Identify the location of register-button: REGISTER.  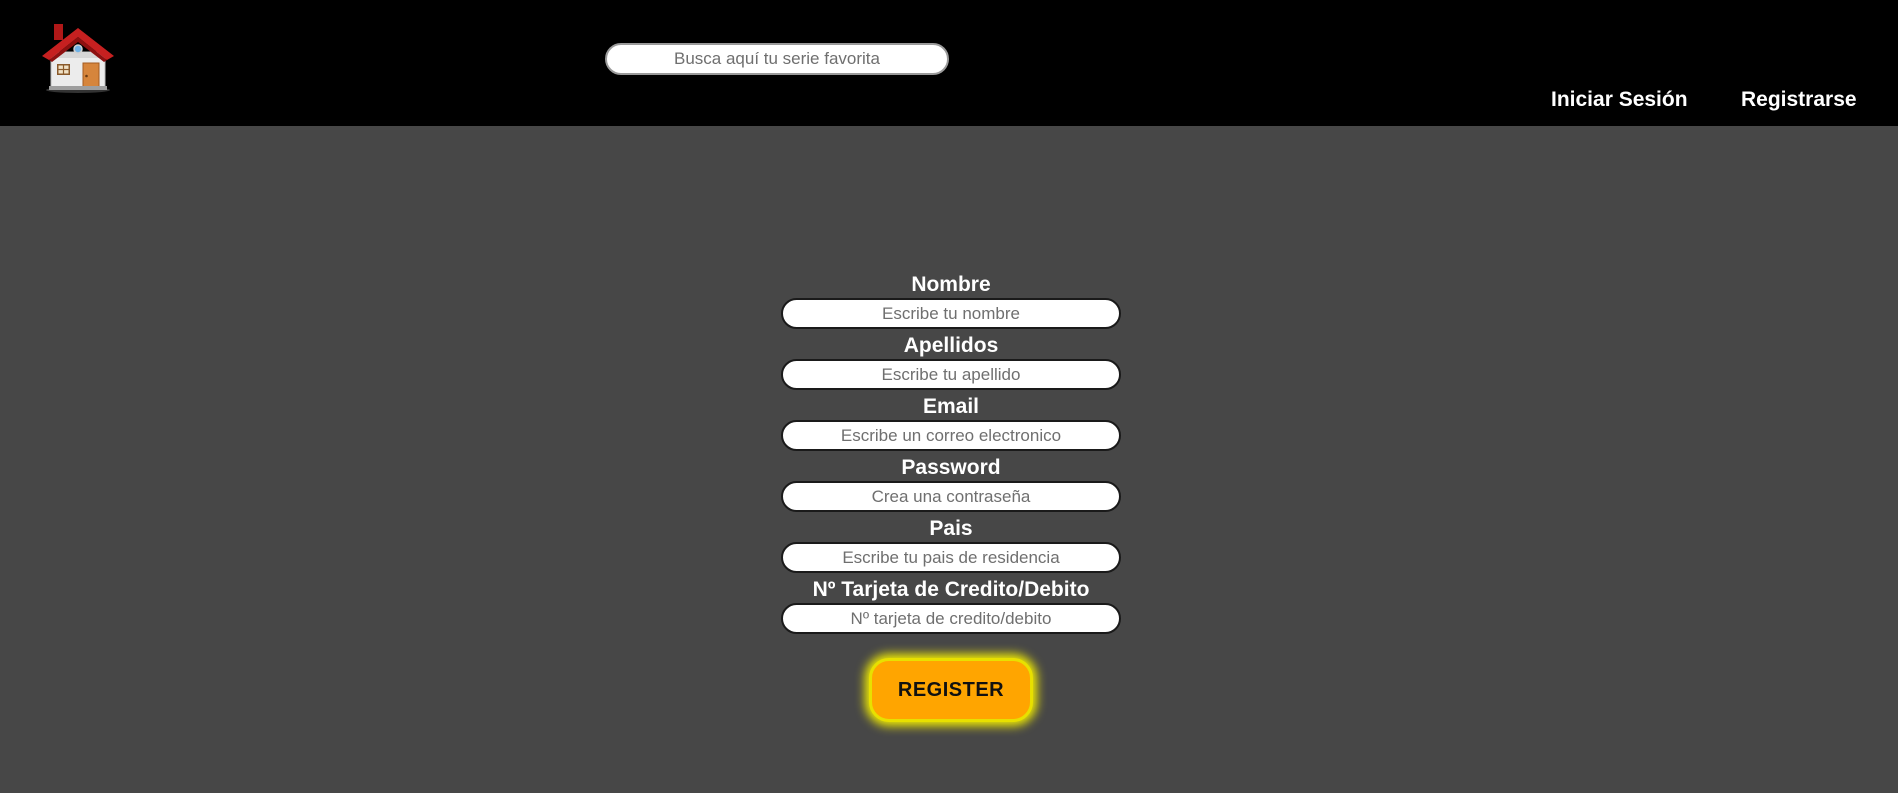
(951, 690).